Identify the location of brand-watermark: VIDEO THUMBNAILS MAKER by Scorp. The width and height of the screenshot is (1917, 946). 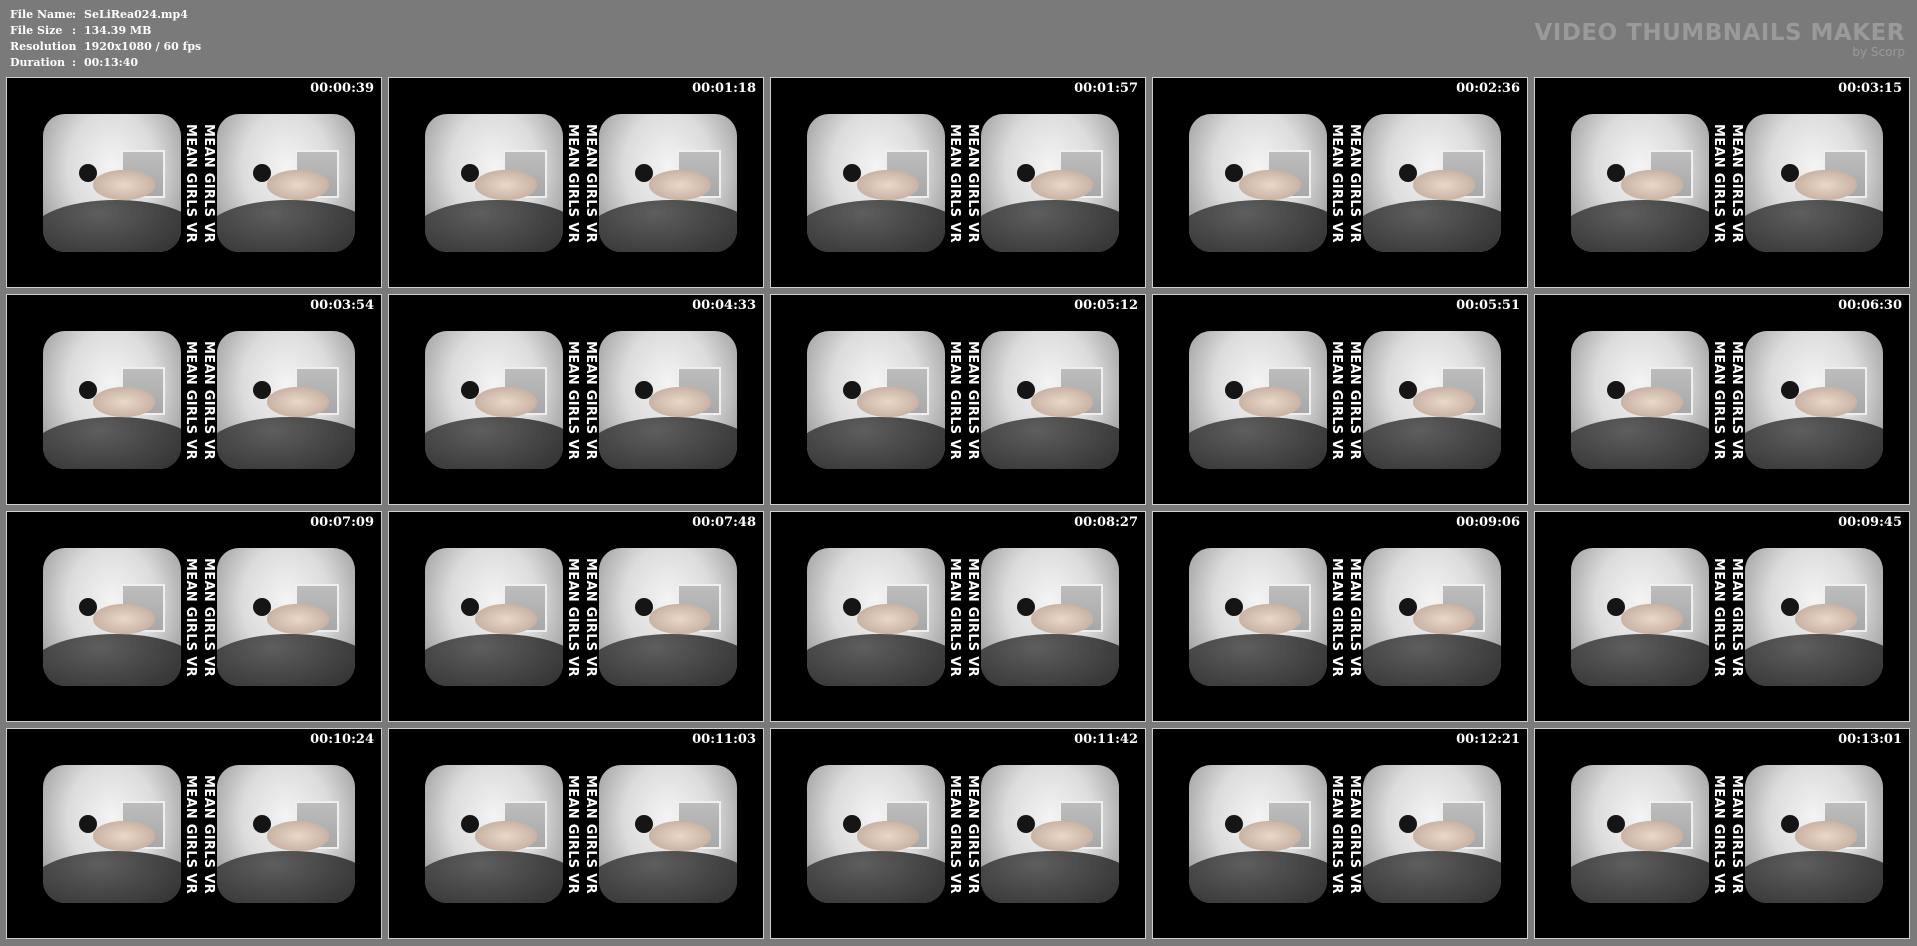
(1719, 39).